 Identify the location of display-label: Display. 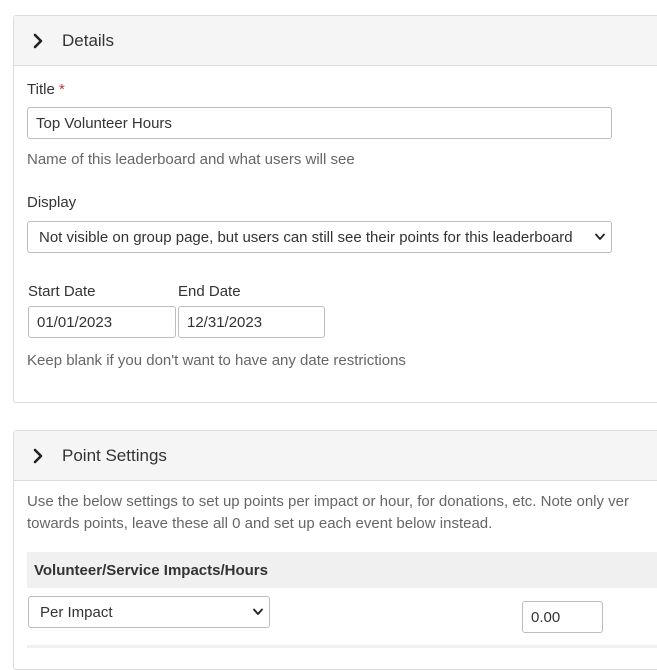
(52, 202).